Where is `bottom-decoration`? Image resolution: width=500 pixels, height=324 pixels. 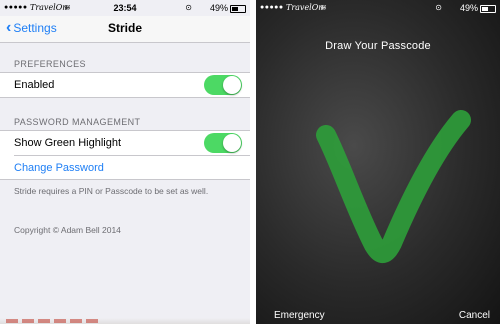 bottom-decoration is located at coordinates (52, 321).